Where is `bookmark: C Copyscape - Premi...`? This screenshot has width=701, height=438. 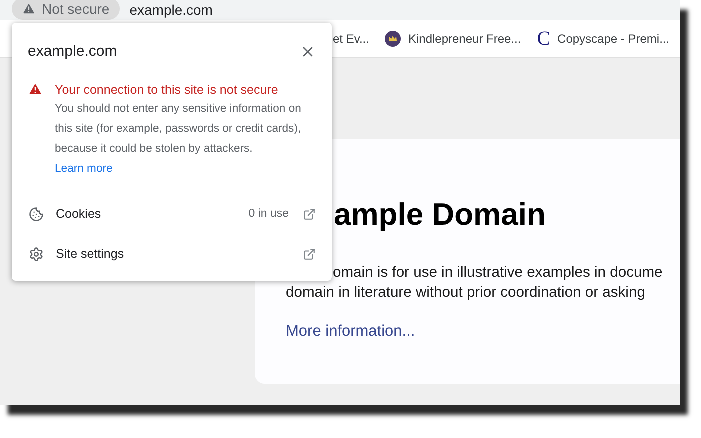
bookmark: C Copyscape - Premi... is located at coordinates (603, 38).